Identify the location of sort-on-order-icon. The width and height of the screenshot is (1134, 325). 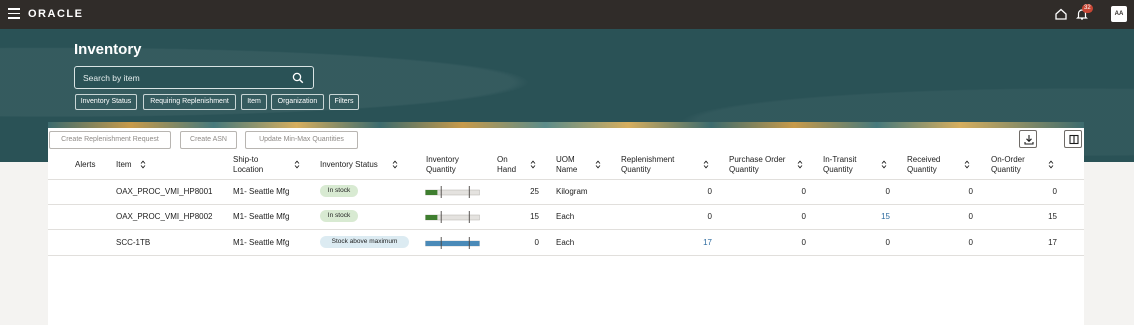
(1051, 164).